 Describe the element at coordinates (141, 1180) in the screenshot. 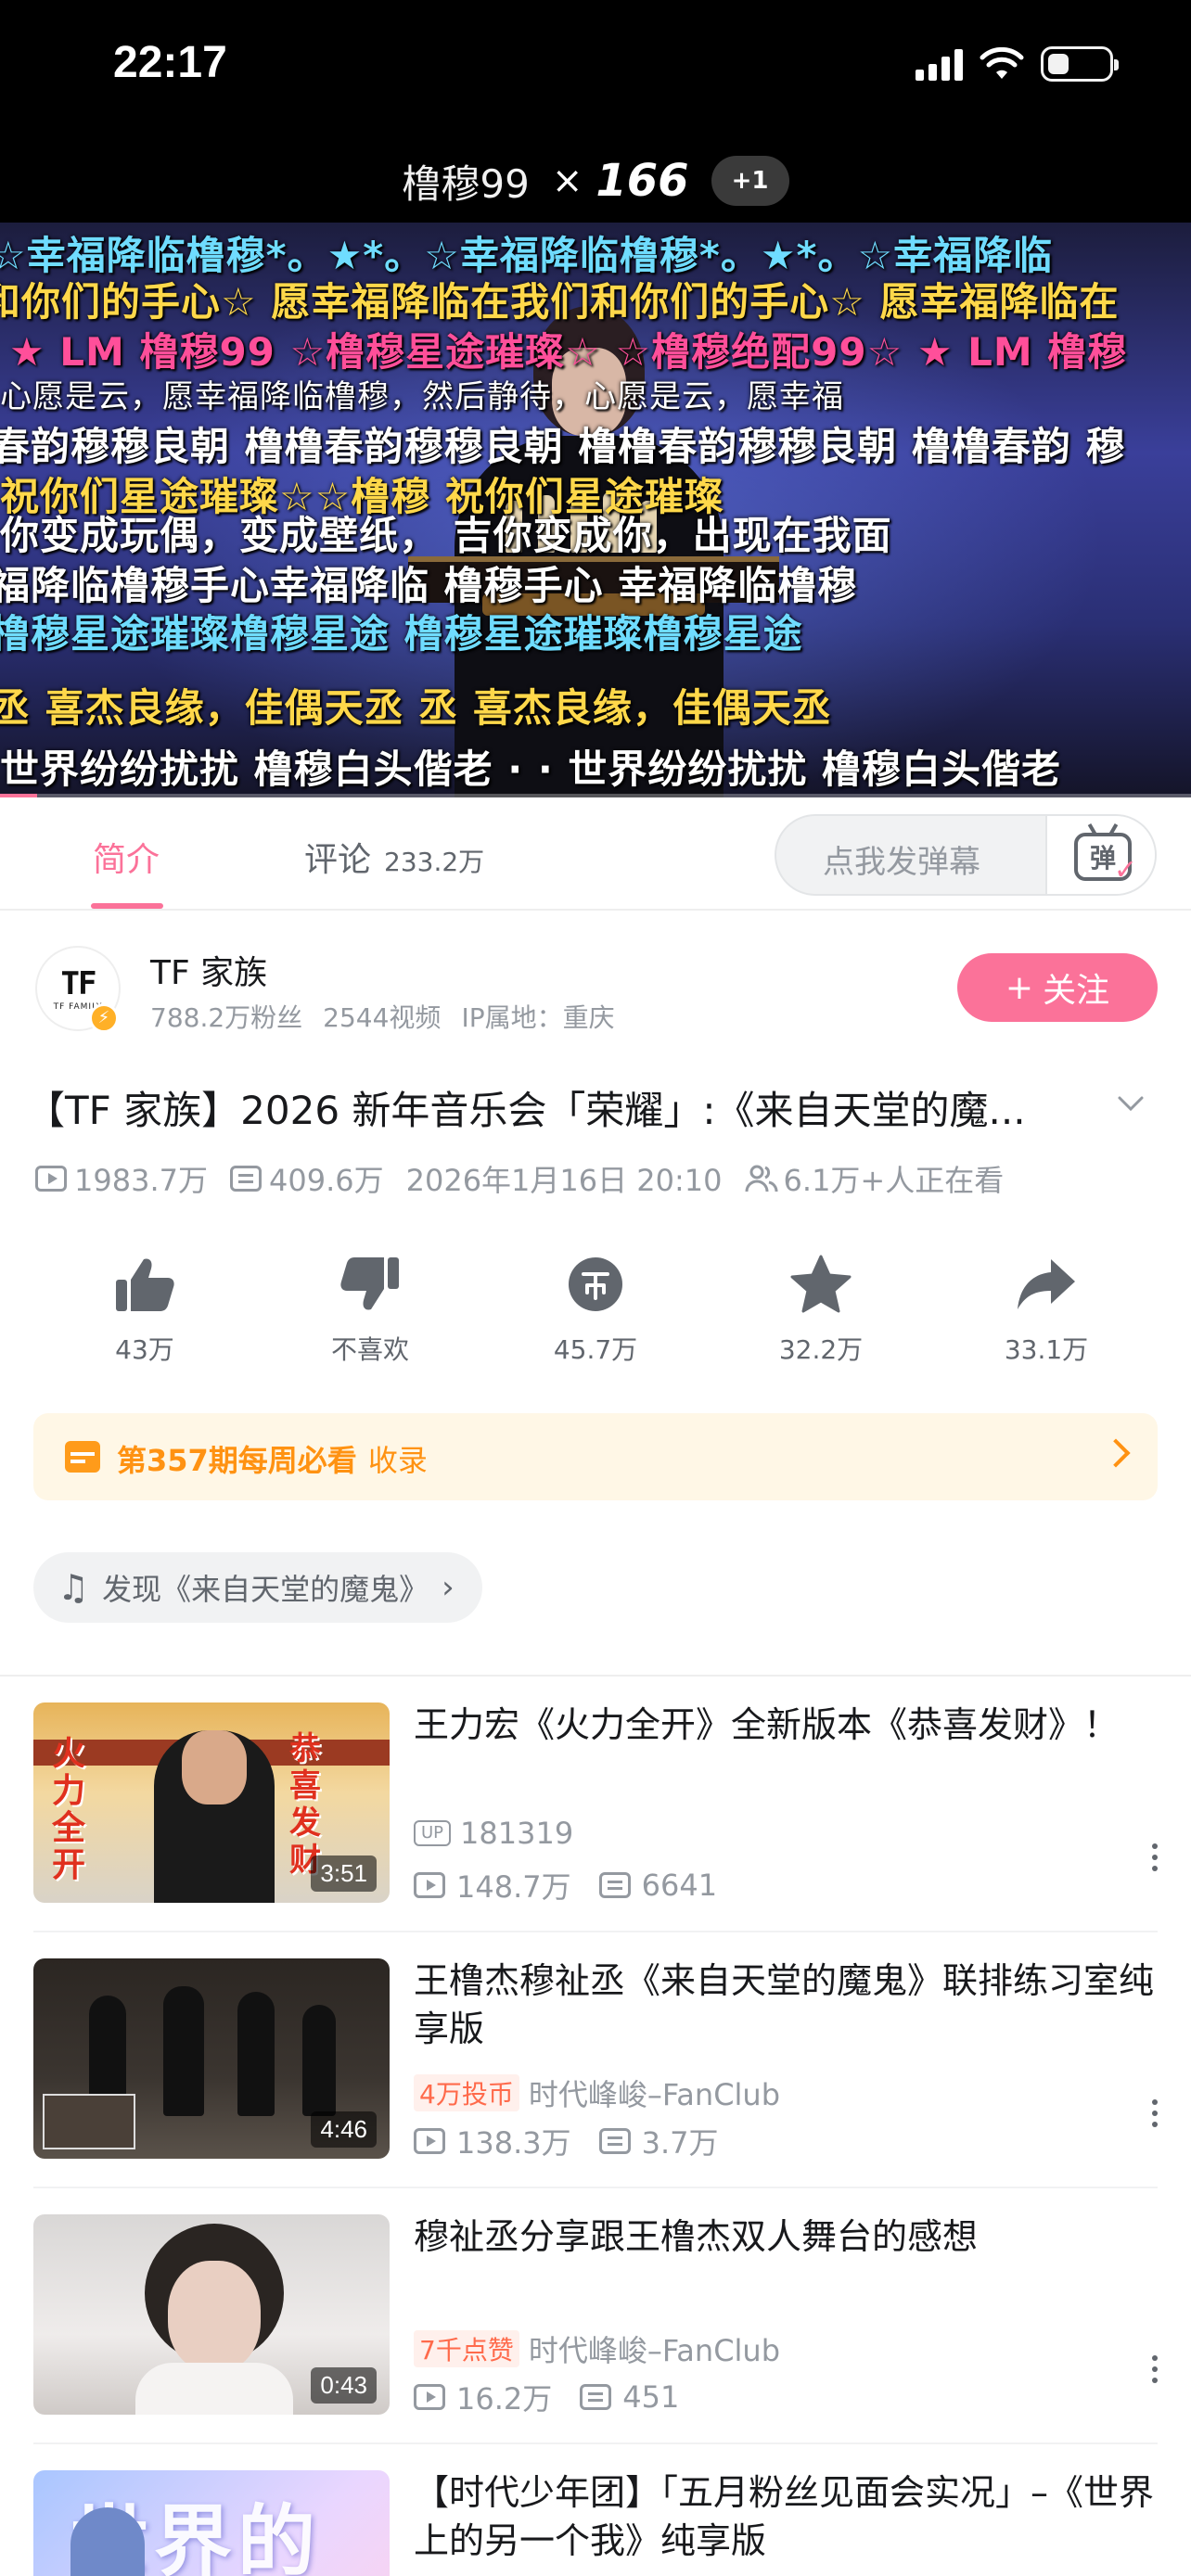

I see `view-count-value: 1983.7万` at that location.